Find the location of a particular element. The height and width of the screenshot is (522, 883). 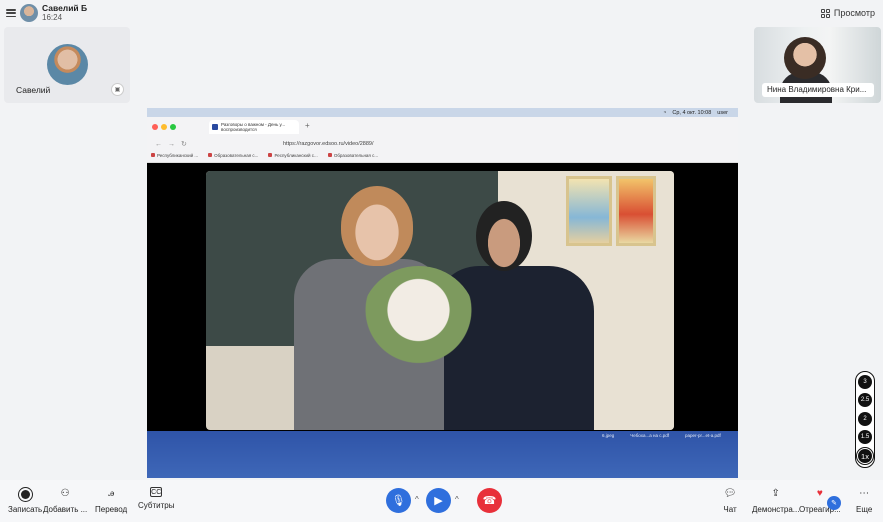

translate-icon: ꭿ is located at coordinates (111, 493).